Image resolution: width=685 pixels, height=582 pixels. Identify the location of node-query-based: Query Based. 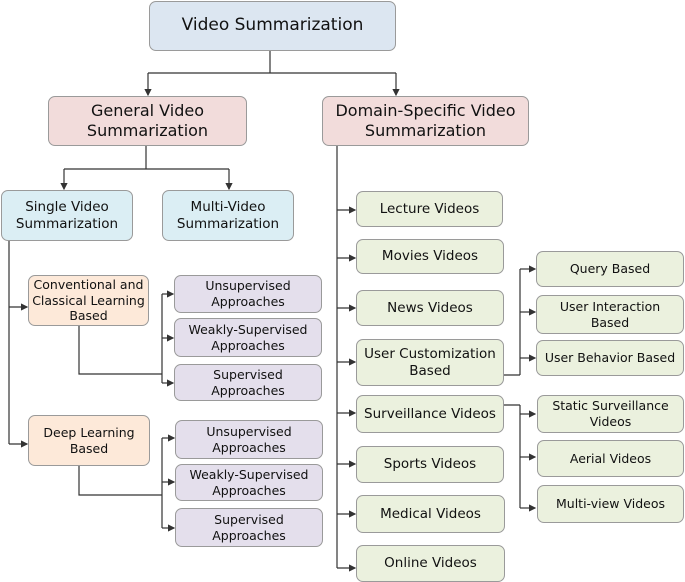
(610, 269).